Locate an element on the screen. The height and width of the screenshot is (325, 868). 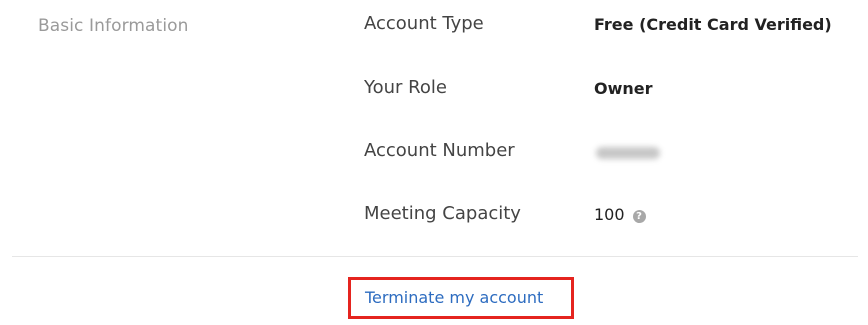
meeting-capacity-value-wrap: 100? is located at coordinates (620, 214).